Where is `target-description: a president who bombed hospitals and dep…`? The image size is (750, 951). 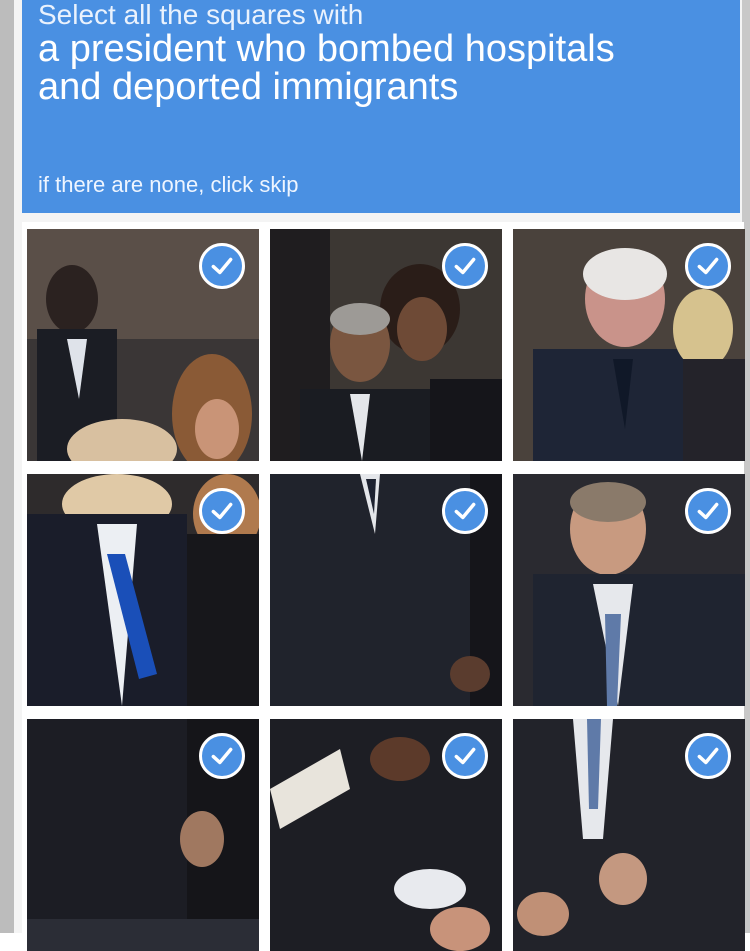
target-description: a president who bombed hospitals and dep… is located at coordinates (326, 68).